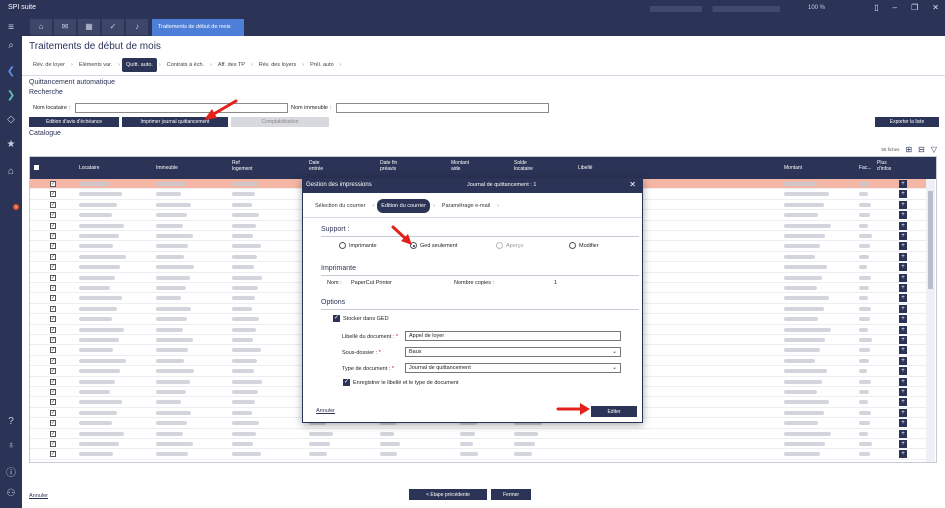 Image resolution: width=945 pixels, height=508 pixels. What do you see at coordinates (36, 167) in the screenshot?
I see `select-all-checkbox` at bounding box center [36, 167].